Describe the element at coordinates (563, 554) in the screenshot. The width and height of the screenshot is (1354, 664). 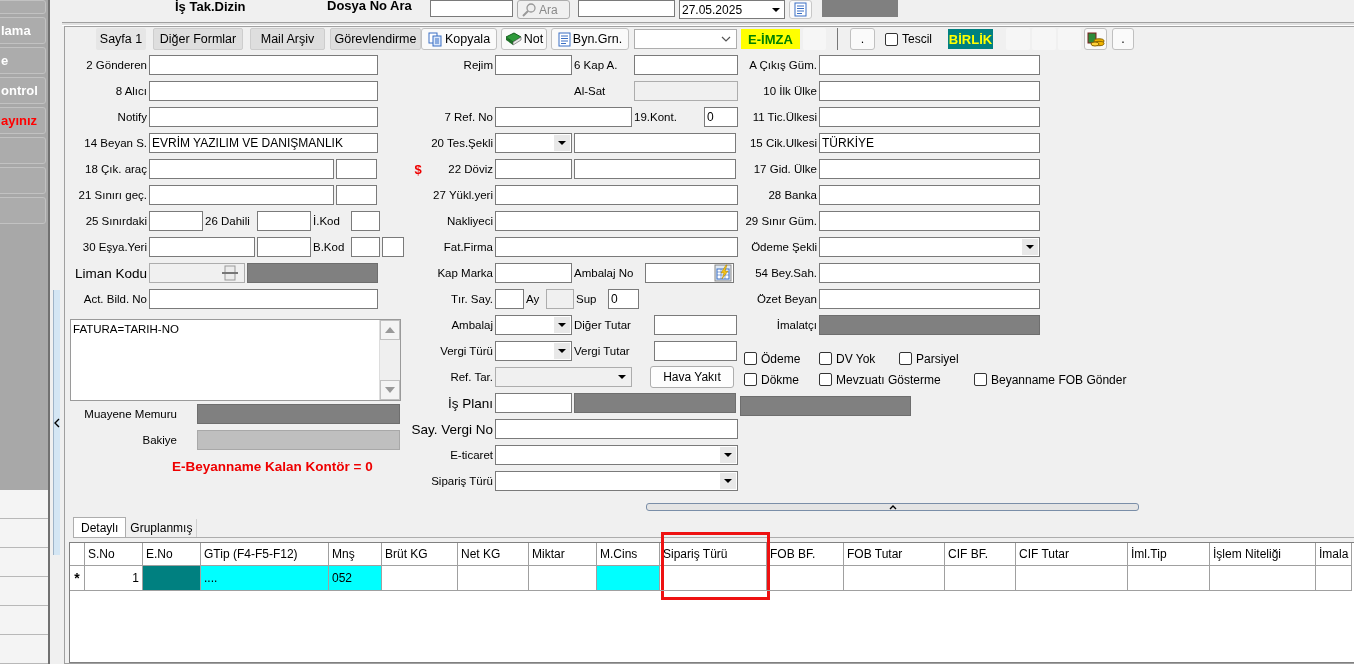
I see `column-header: Miktar` at that location.